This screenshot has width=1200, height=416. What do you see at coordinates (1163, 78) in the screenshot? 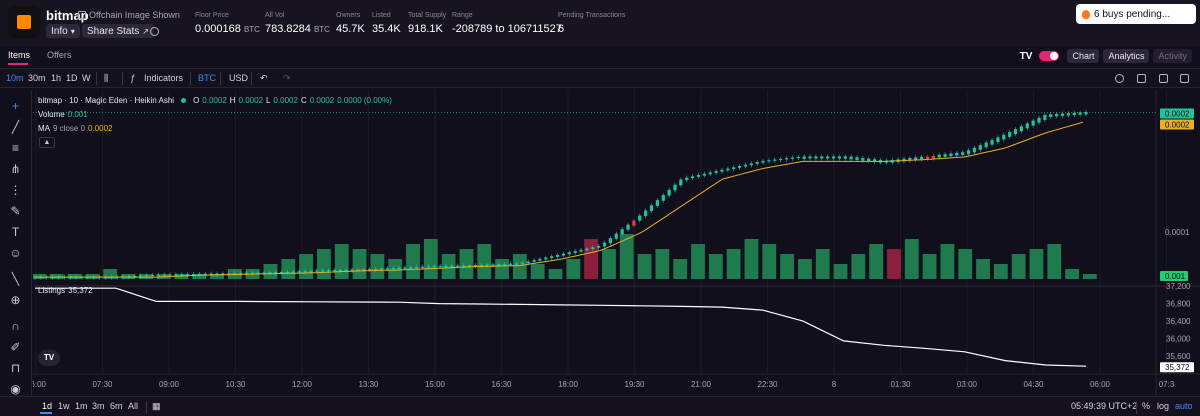
I see `fullscreen-icon` at bounding box center [1163, 78].